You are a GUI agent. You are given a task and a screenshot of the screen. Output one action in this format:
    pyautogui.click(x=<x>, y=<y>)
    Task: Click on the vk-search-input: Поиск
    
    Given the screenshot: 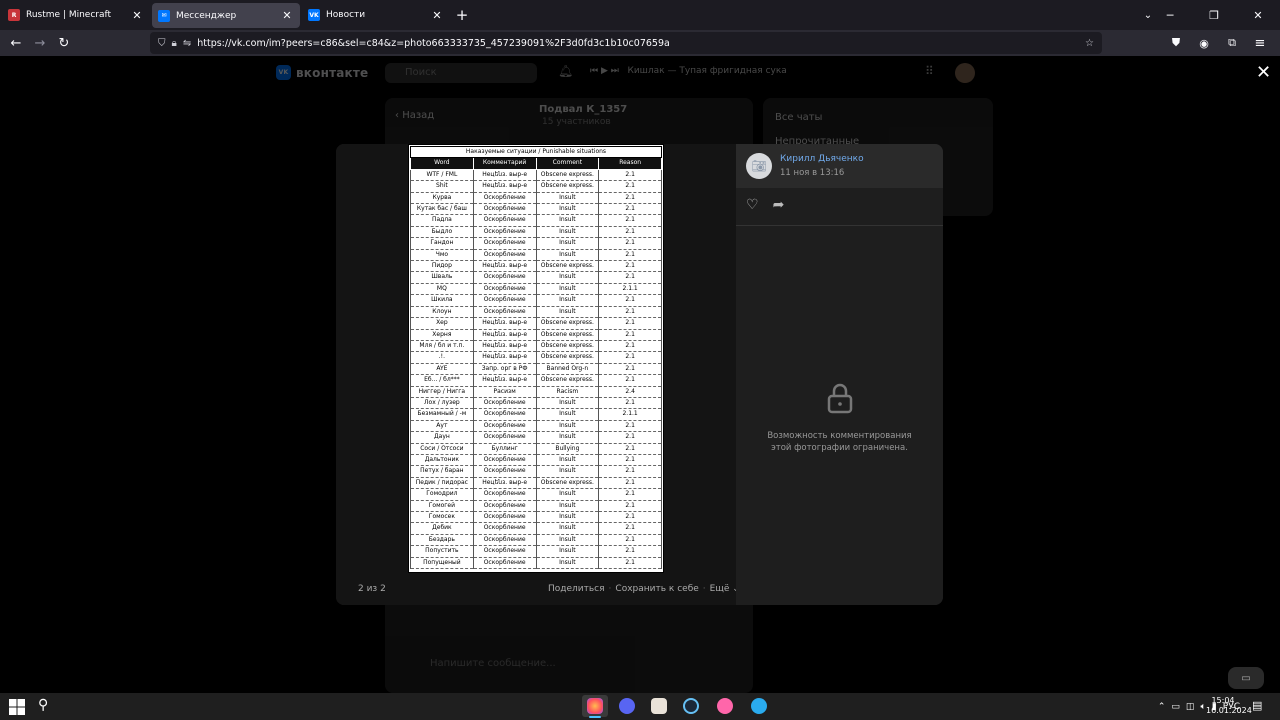 What is the action you would take?
    pyautogui.click(x=461, y=73)
    